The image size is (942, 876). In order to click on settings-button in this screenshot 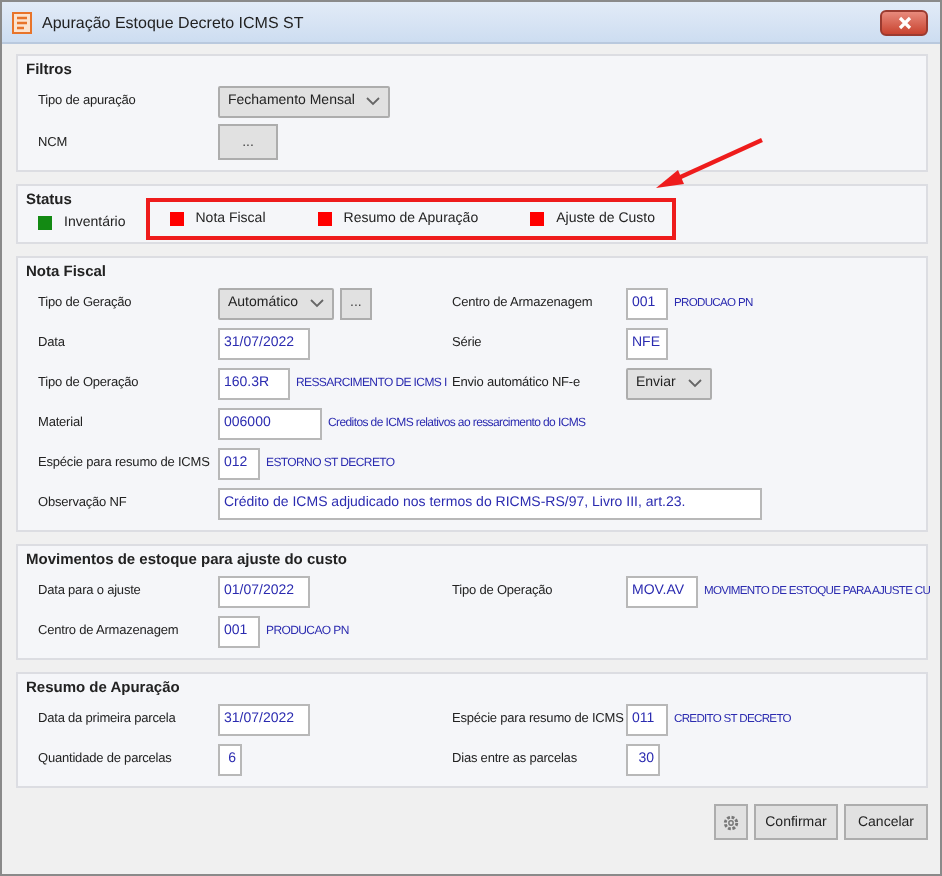, I will do `click(731, 822)`.